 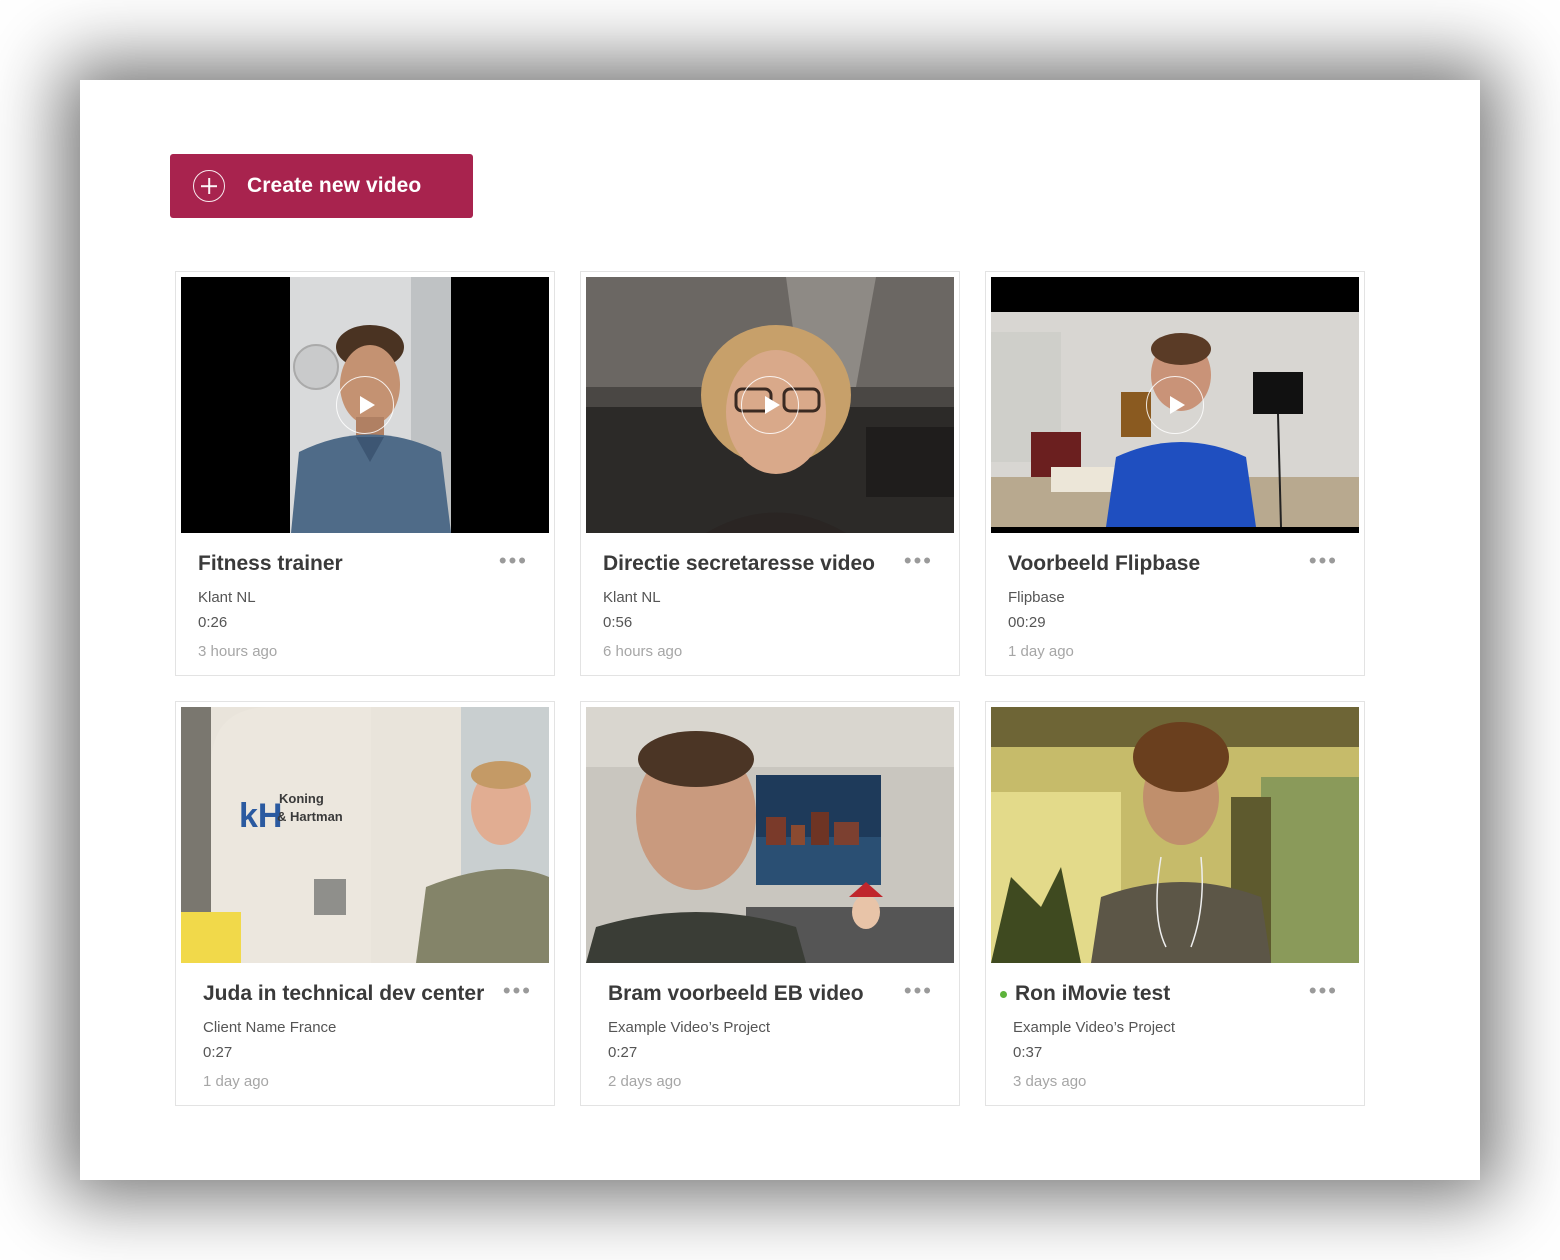 I want to click on video-title: Bram voorbeeld EB video, so click(x=772, y=994).